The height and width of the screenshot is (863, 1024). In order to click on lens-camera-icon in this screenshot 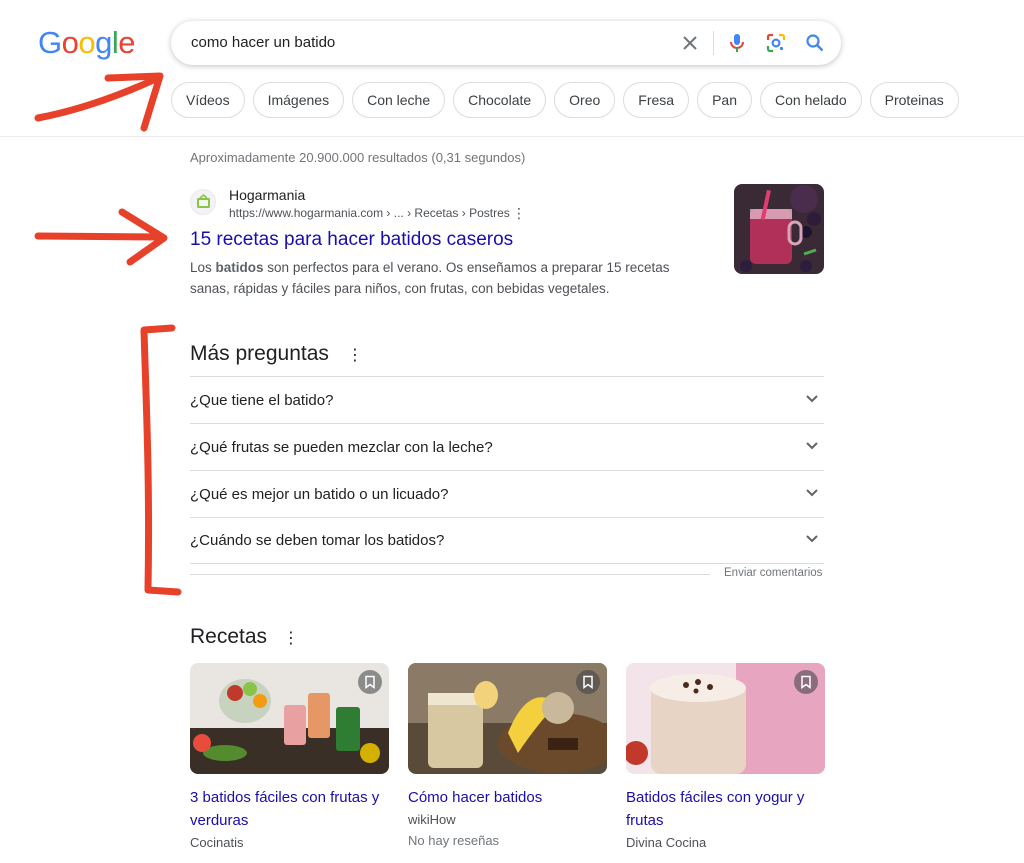, I will do `click(776, 43)`.